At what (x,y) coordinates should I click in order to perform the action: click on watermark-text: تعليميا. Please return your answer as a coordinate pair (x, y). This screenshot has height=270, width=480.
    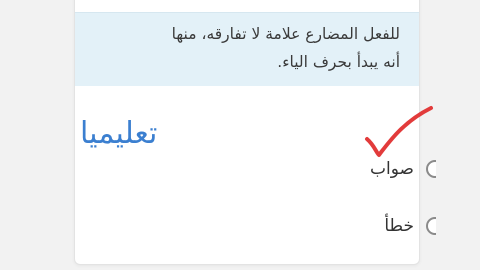
    Looking at the image, I should click on (119, 133).